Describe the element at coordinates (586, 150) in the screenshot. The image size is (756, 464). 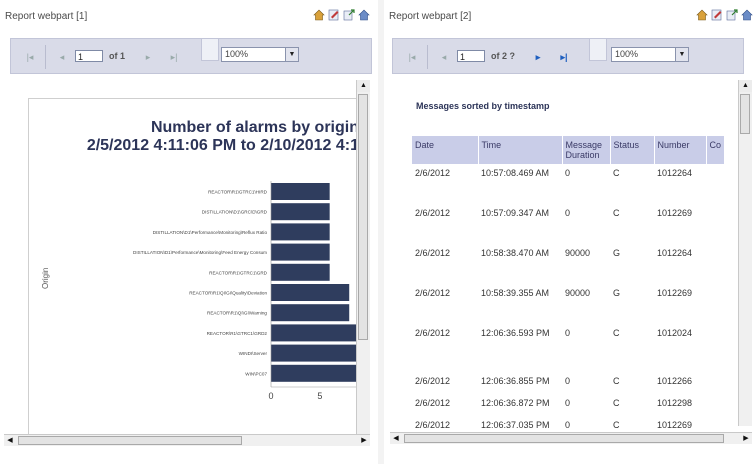
I see `column-header-message-duration: Message Duration` at that location.